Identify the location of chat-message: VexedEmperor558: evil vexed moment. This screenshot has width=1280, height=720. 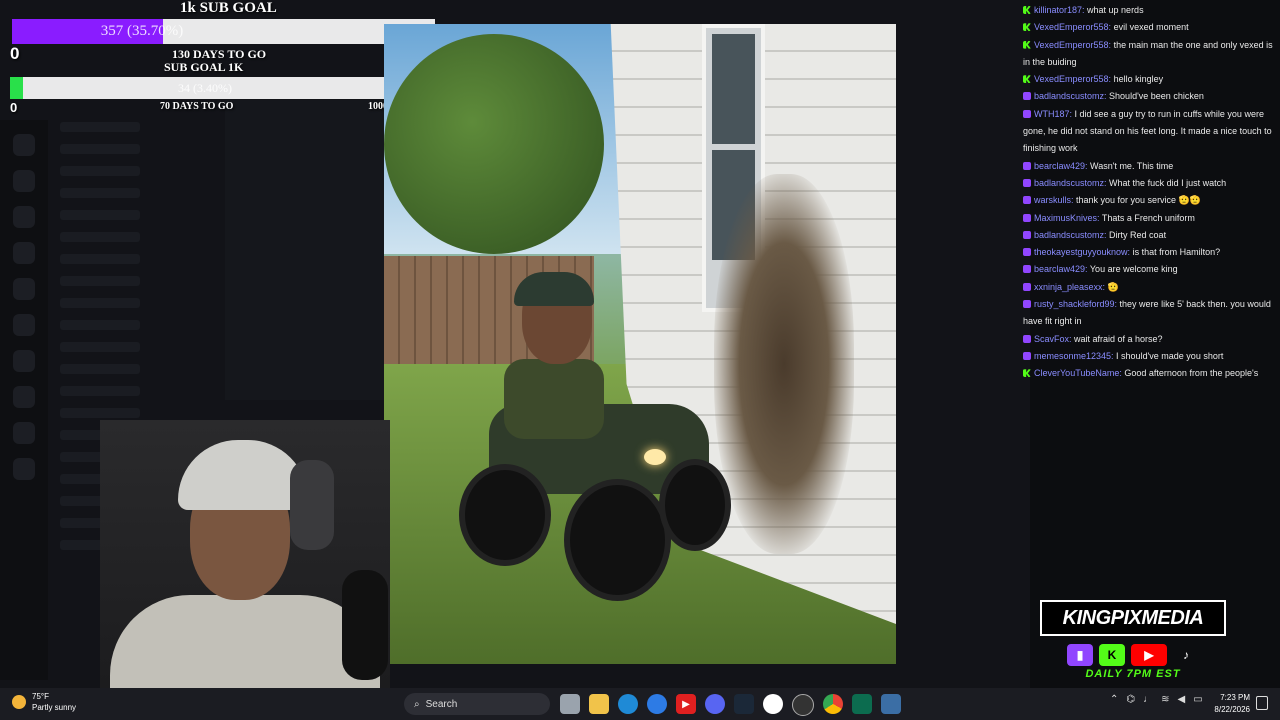
(1149, 27).